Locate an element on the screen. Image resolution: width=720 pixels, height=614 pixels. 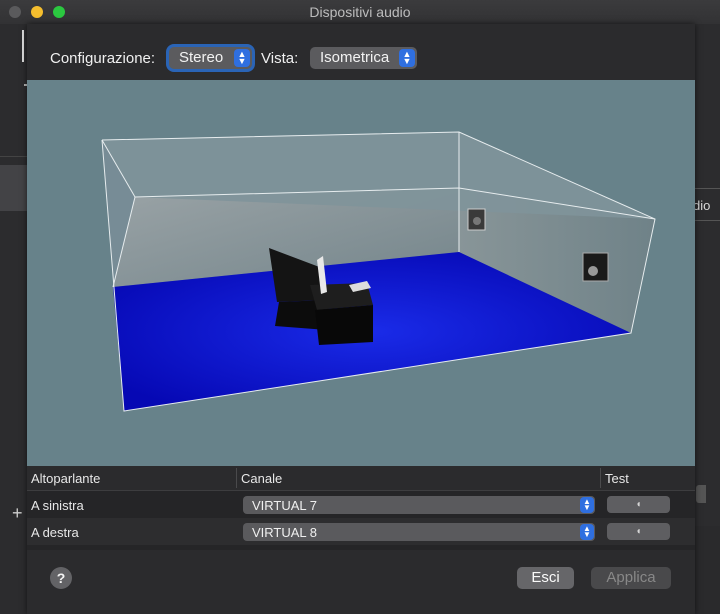
background-left-selected-row is located at coordinates (13, 188).